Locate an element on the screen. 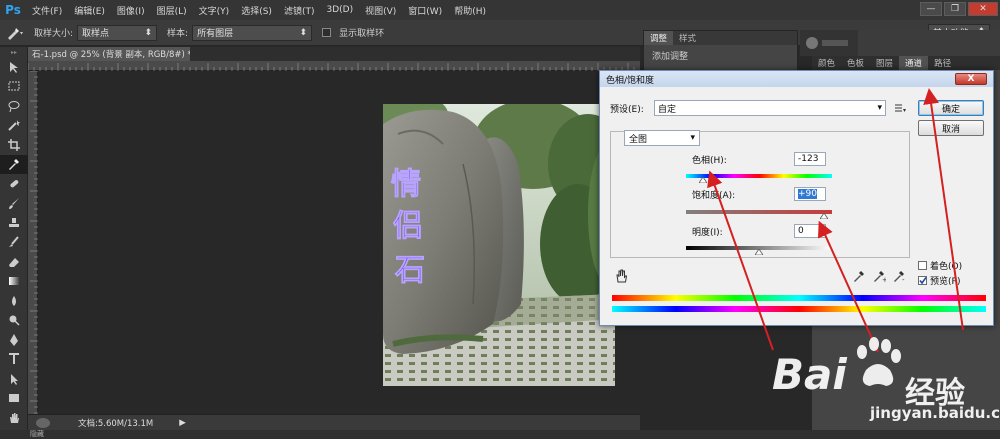 Image resolution: width=1000 pixels, height=439 pixels. menu-select: 选择(S) is located at coordinates (256, 10).